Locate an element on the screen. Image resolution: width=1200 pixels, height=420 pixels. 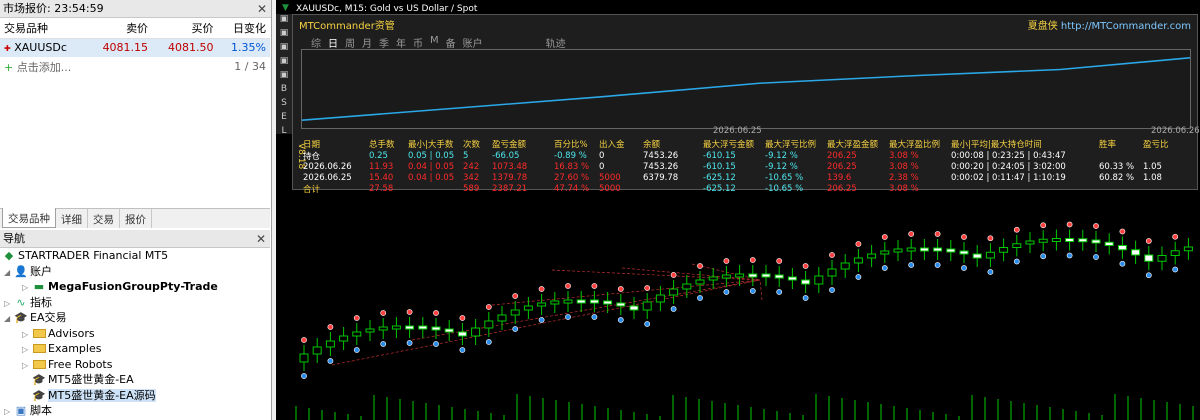
cell-pnl: -66.05 is located at coordinates (506, 156).